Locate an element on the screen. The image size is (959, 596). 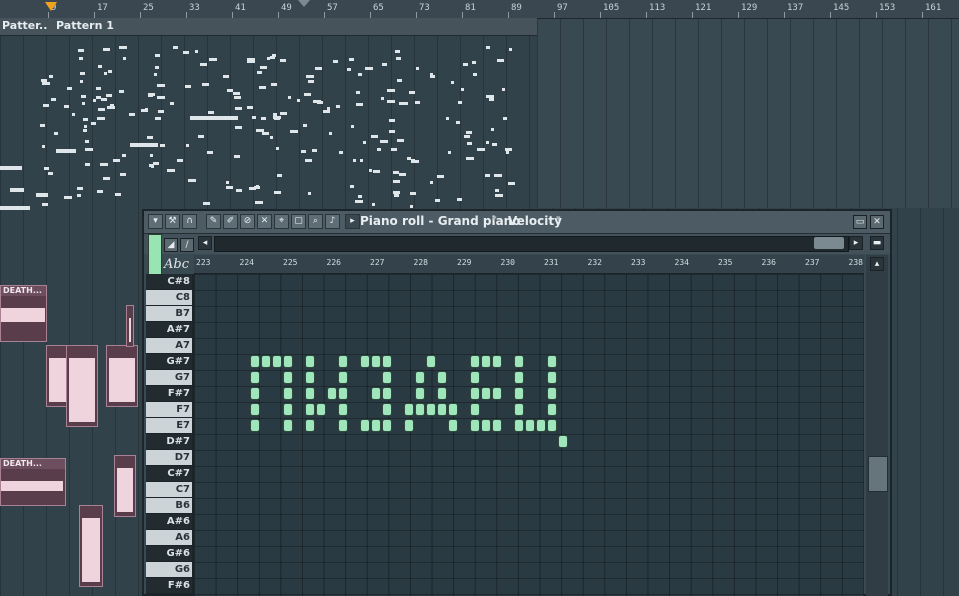
pattern-tab-short: Patter.. is located at coordinates (24, 26).